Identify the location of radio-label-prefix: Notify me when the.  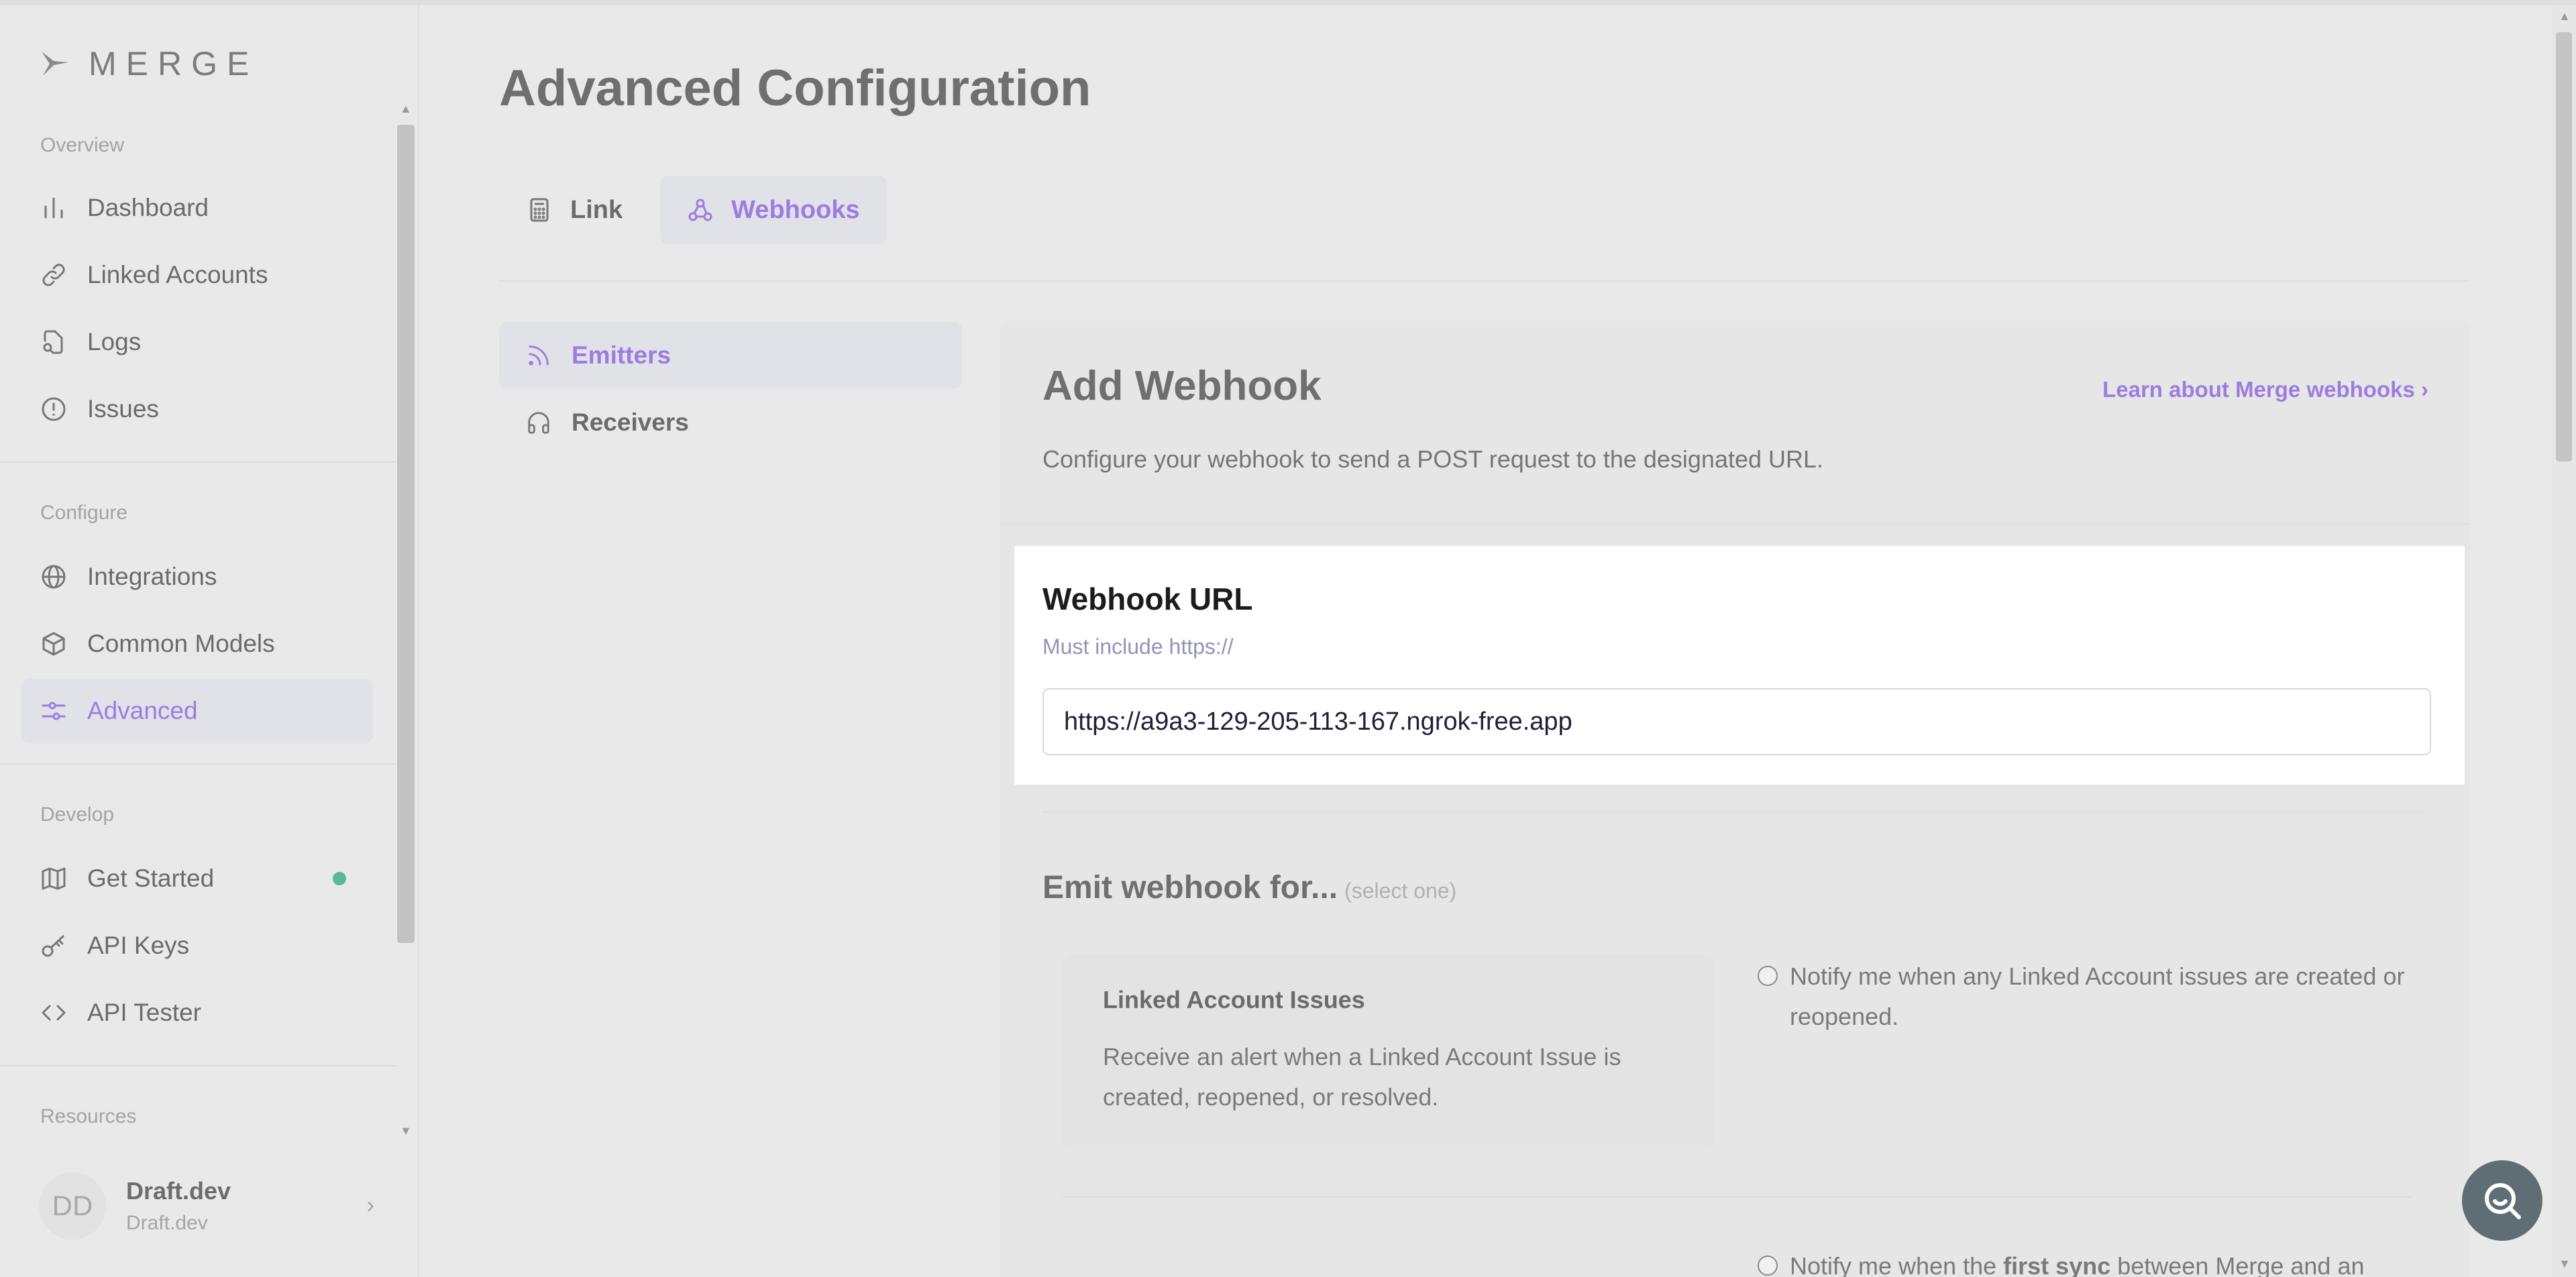
(1897, 1264).